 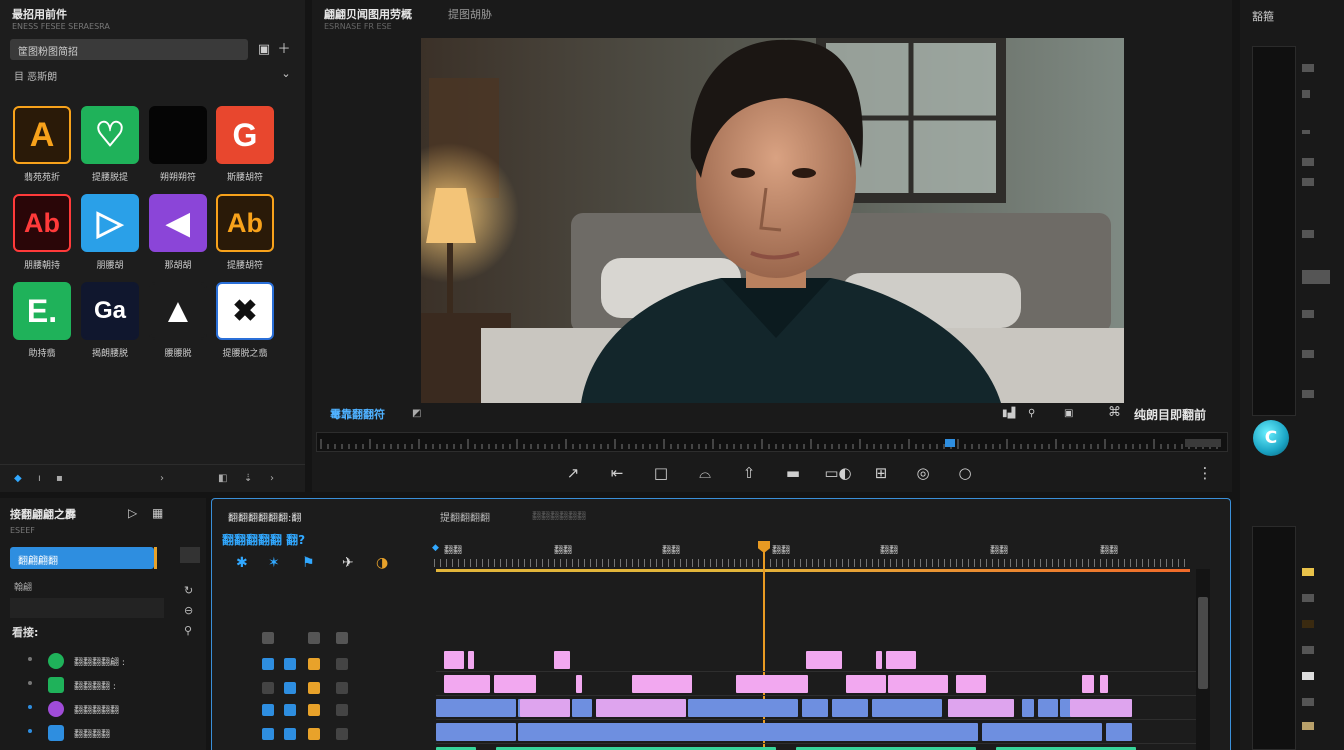 What do you see at coordinates (348, 563) in the screenshot?
I see `settings-icon: ✈` at bounding box center [348, 563].